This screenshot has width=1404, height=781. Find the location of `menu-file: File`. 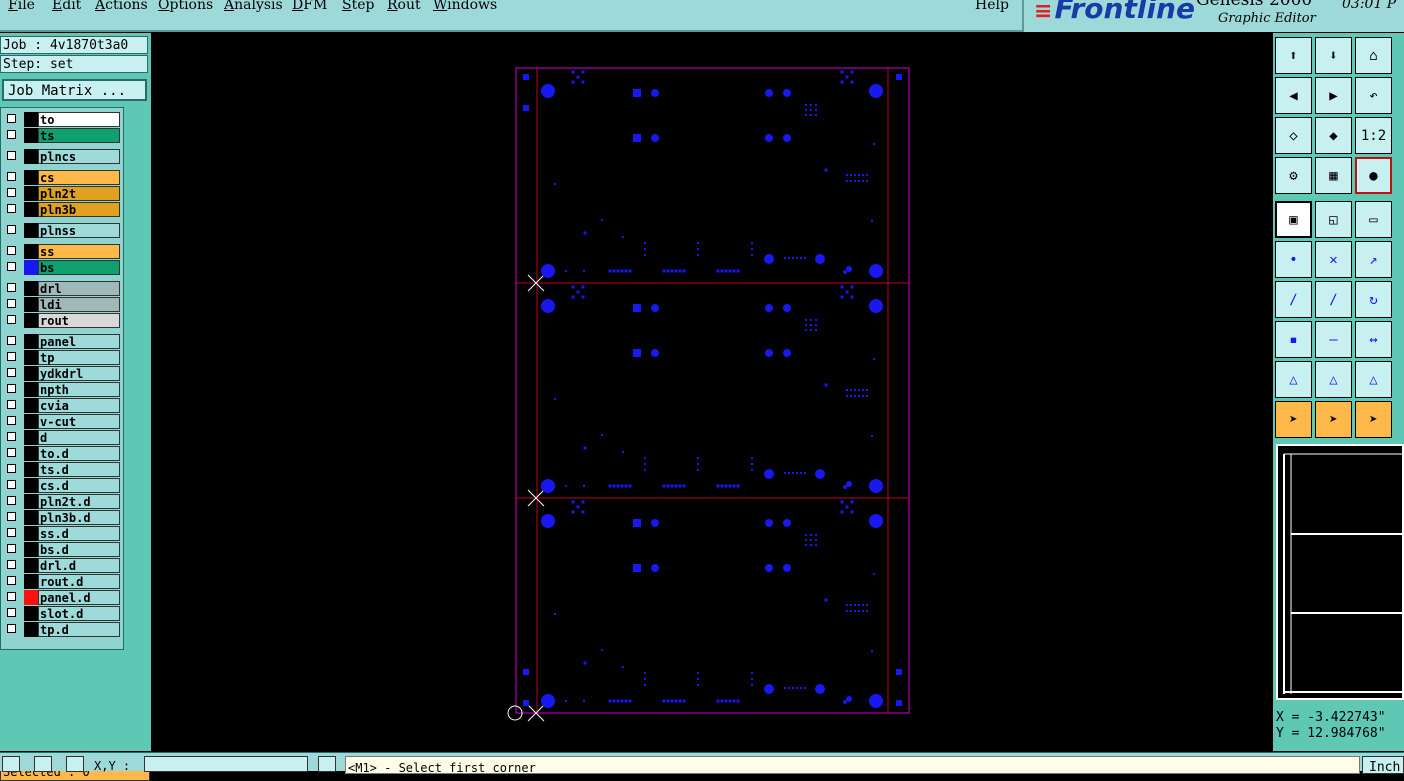

menu-file: File is located at coordinates (21, 6).